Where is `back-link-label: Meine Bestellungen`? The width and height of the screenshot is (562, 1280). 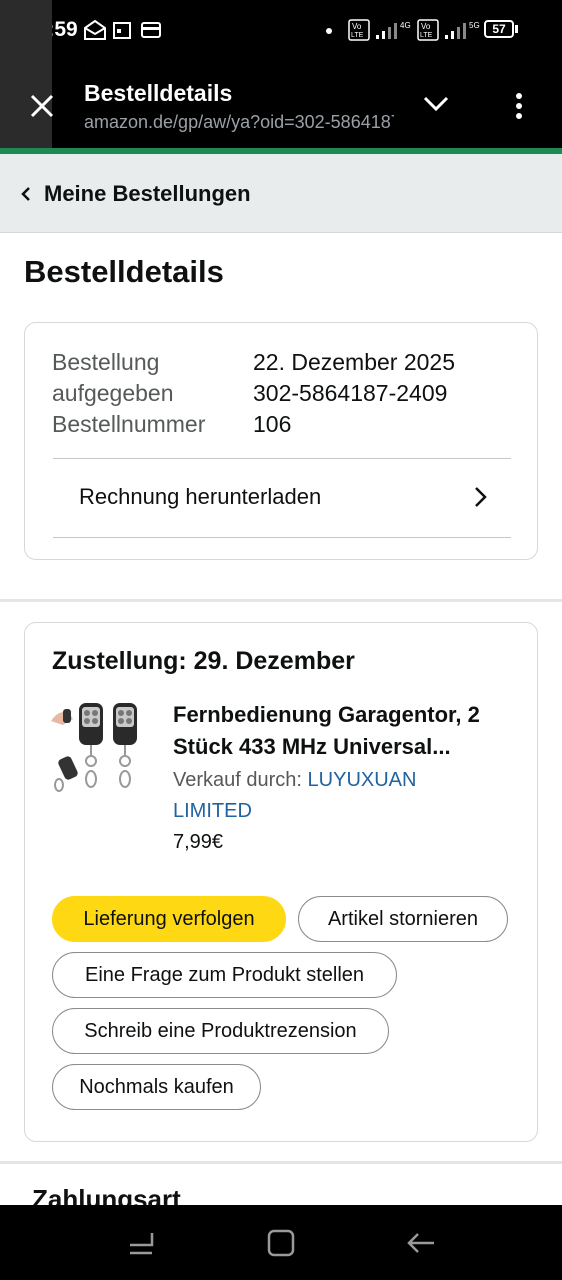
back-link-label: Meine Bestellungen is located at coordinates (147, 193).